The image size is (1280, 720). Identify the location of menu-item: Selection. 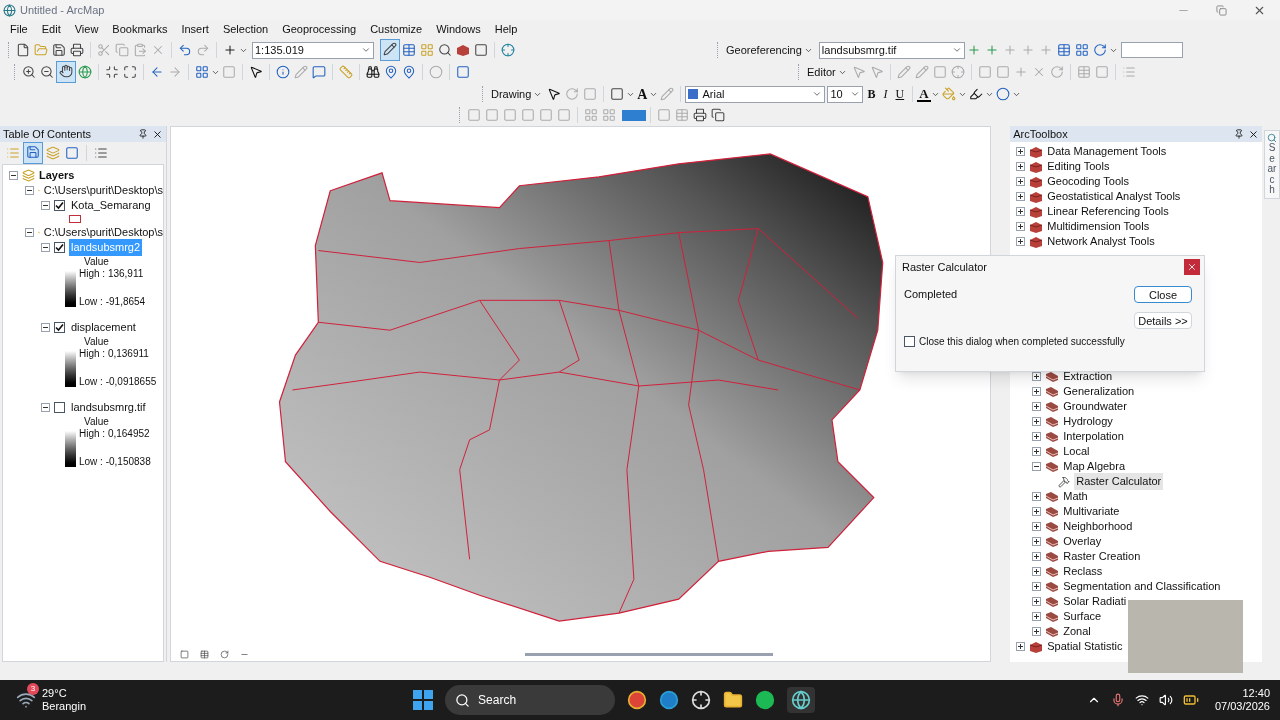
(245, 29).